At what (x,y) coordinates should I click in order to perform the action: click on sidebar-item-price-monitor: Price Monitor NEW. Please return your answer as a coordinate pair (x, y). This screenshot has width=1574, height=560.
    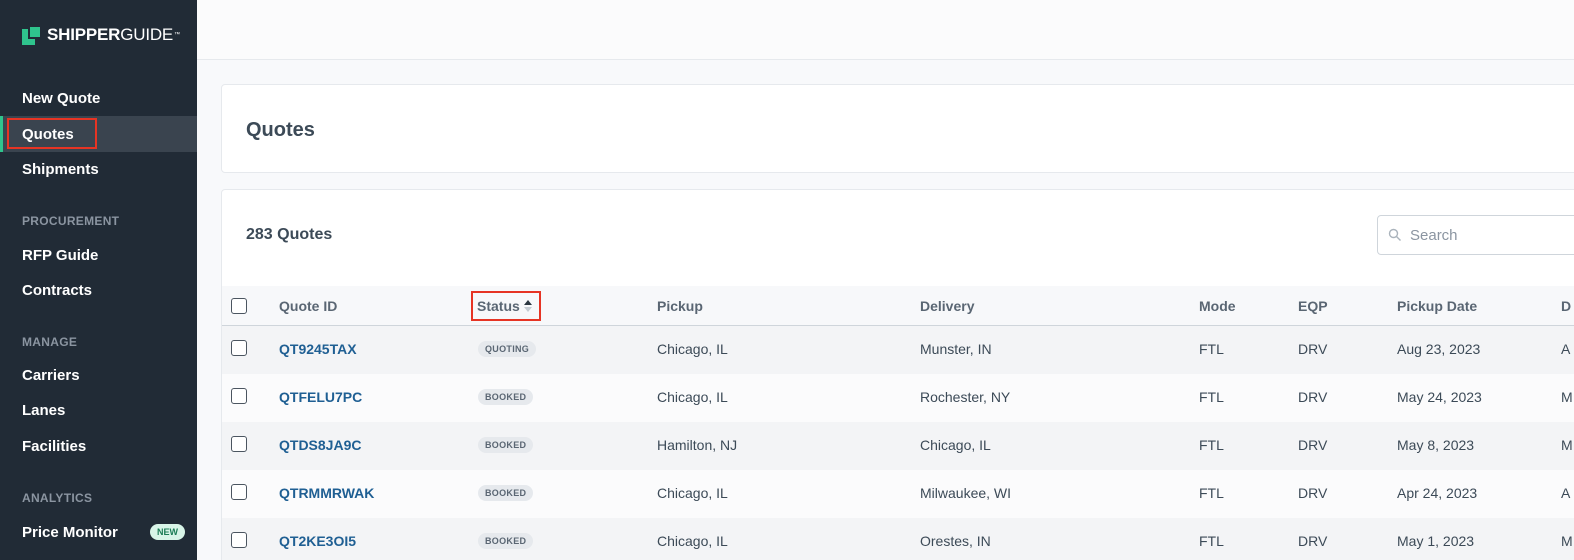
    Looking at the image, I should click on (98, 532).